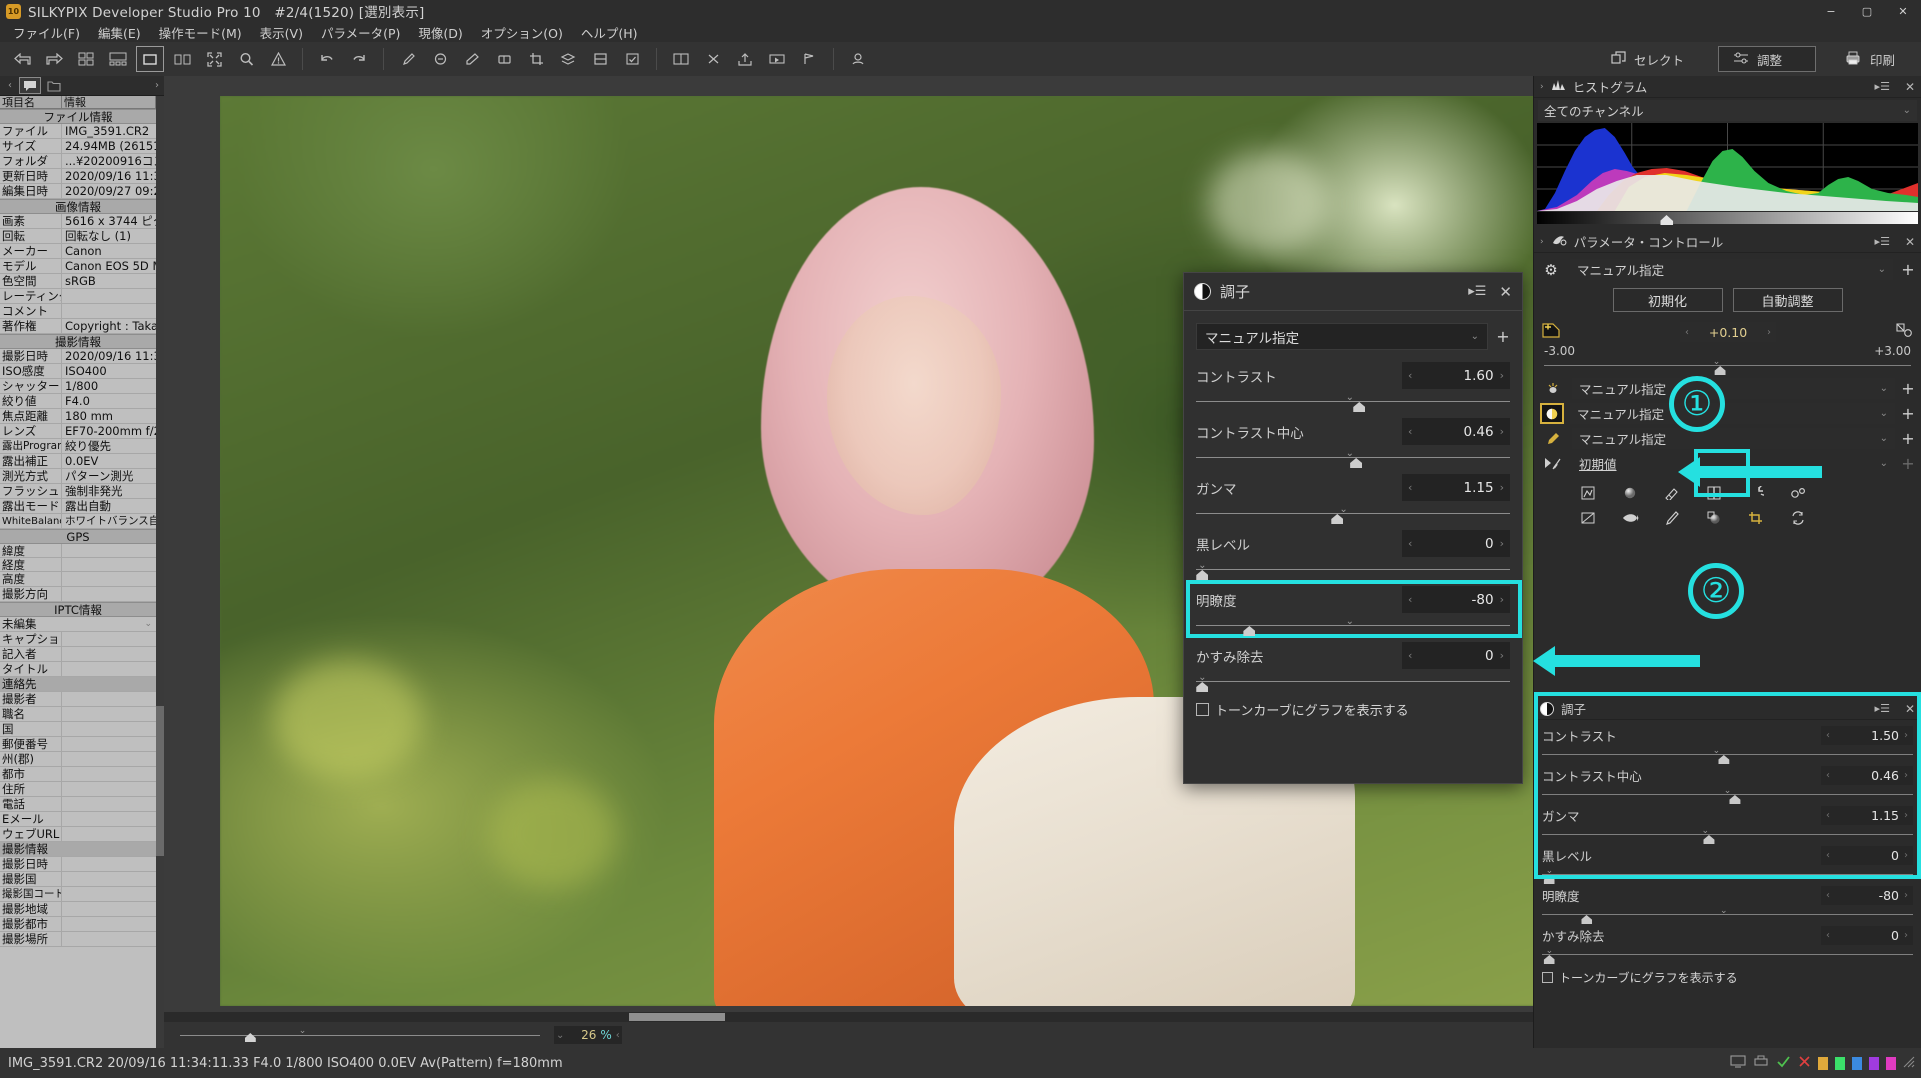 The height and width of the screenshot is (1078, 1921). Describe the element at coordinates (1758, 493) in the screenshot. I see `rotate-reset-icon` at that location.